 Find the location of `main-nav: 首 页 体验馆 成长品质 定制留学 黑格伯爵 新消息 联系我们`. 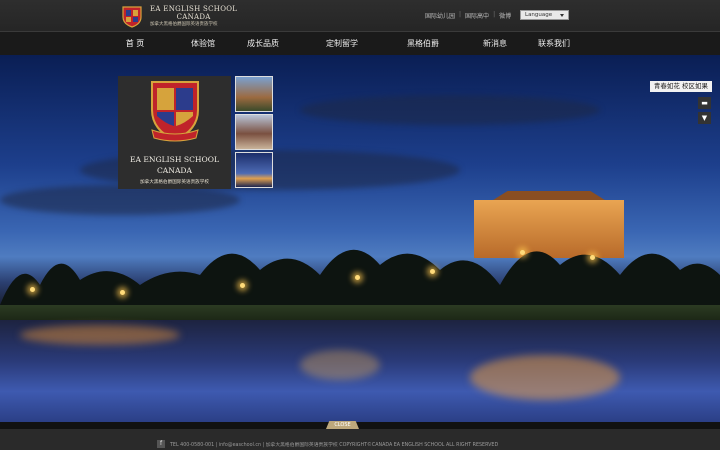

main-nav: 首 页 体验馆 成长品质 定制留学 黑格伯爵 新消息 联系我们 is located at coordinates (360, 43).